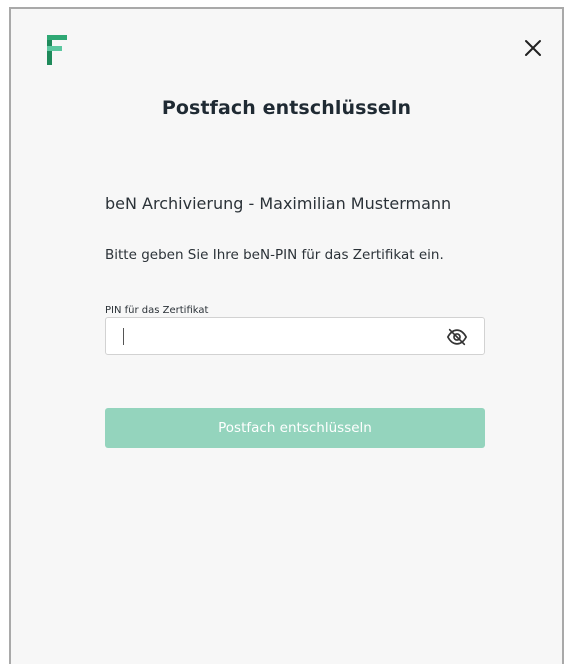  What do you see at coordinates (123, 336) in the screenshot?
I see `text-cursor` at bounding box center [123, 336].